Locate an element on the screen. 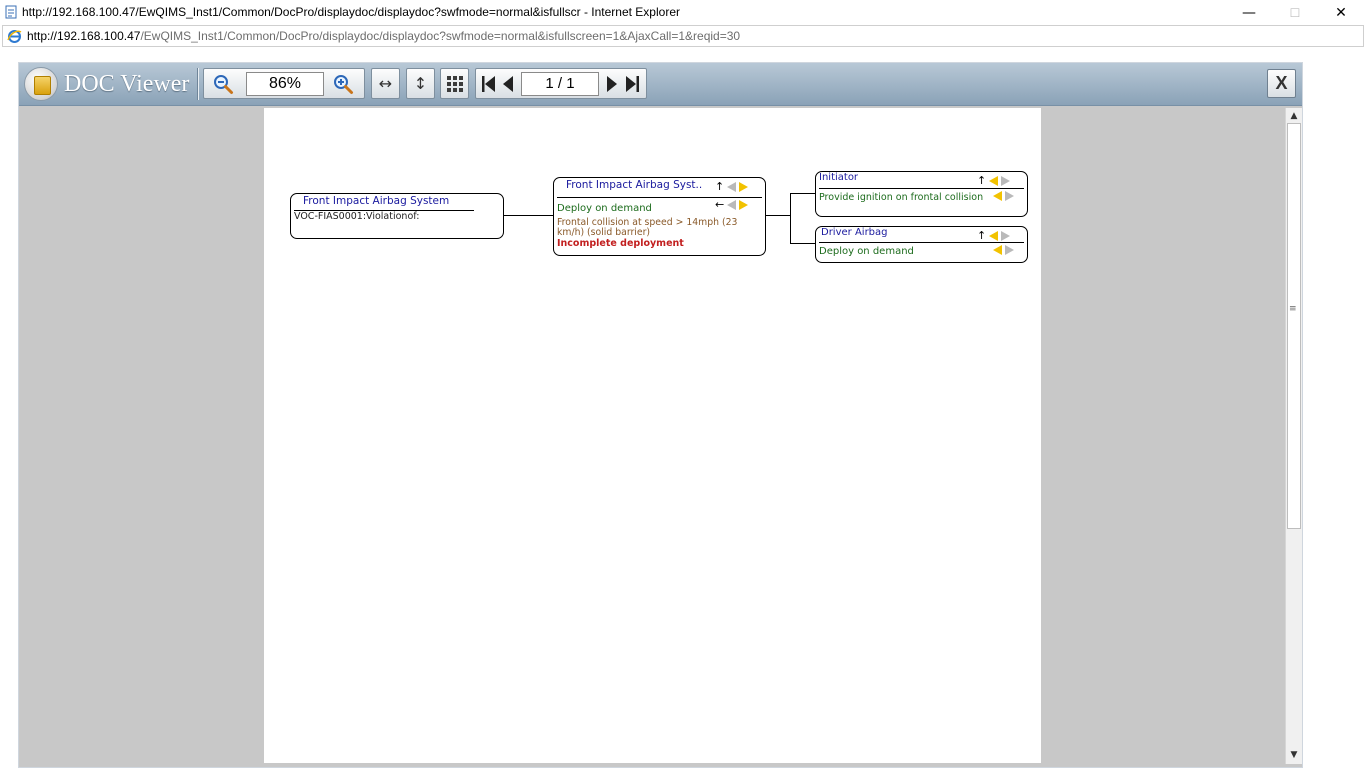 The height and width of the screenshot is (768, 1366). last-page-icon is located at coordinates (632, 84).